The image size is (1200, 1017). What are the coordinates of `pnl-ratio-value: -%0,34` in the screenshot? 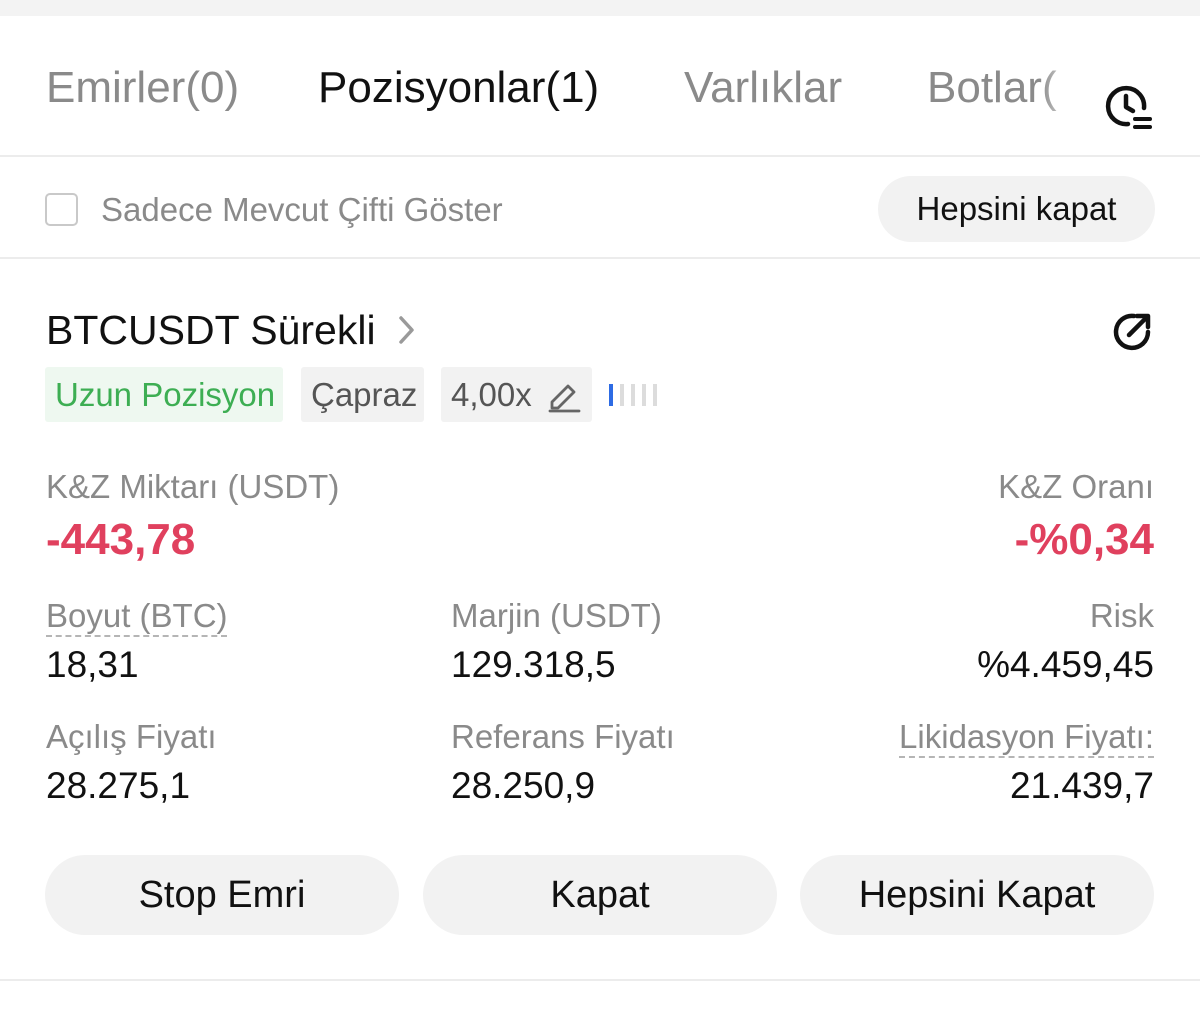 It's located at (1084, 539).